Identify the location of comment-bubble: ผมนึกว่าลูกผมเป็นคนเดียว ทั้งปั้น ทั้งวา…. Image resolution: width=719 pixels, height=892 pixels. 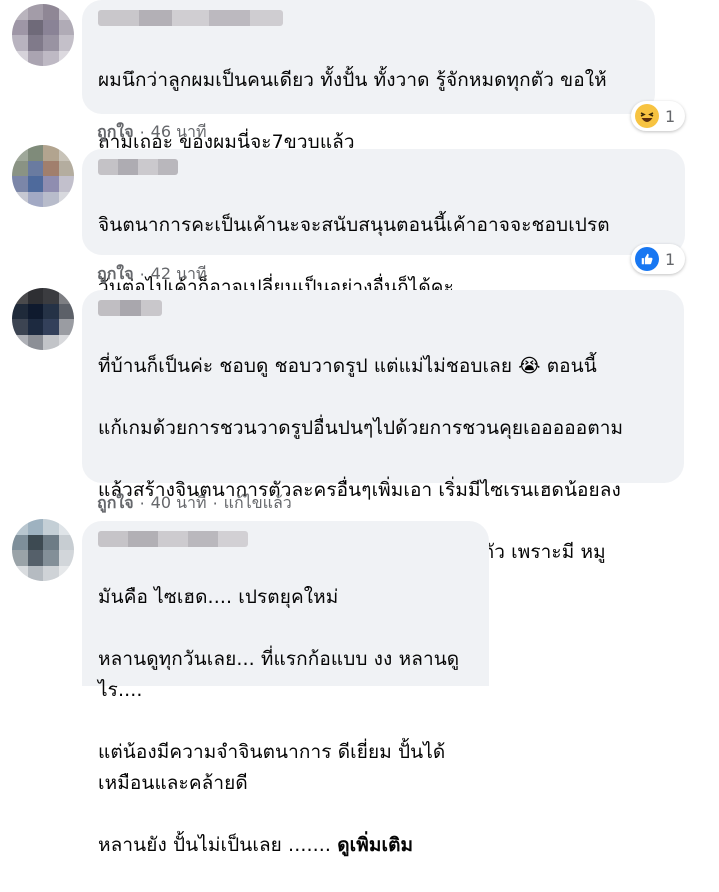
(368, 76).